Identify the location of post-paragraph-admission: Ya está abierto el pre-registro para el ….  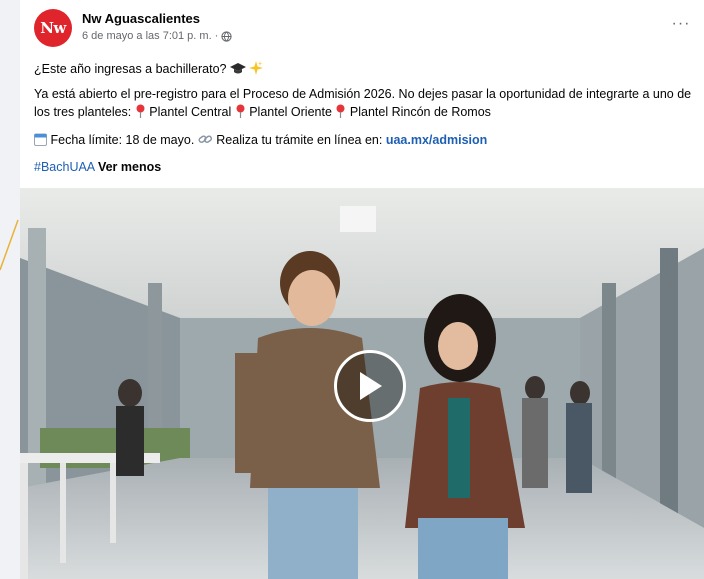
(366, 103).